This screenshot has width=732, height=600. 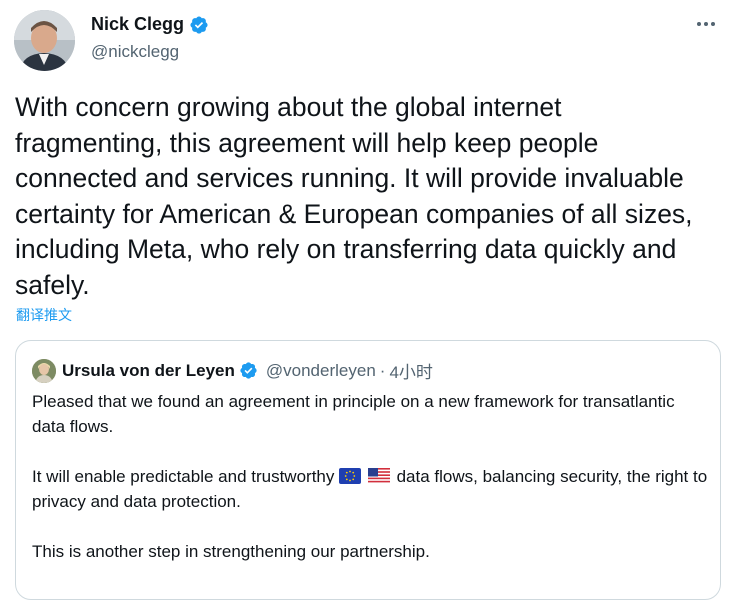 I want to click on quoted-profile-photo, so click(x=44, y=370).